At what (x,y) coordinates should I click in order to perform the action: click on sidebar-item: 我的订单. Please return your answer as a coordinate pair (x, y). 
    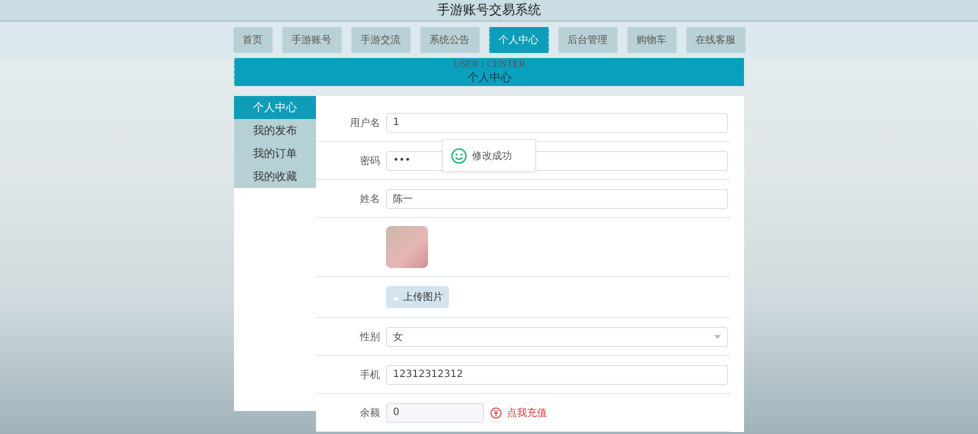
    Looking at the image, I should click on (275, 153).